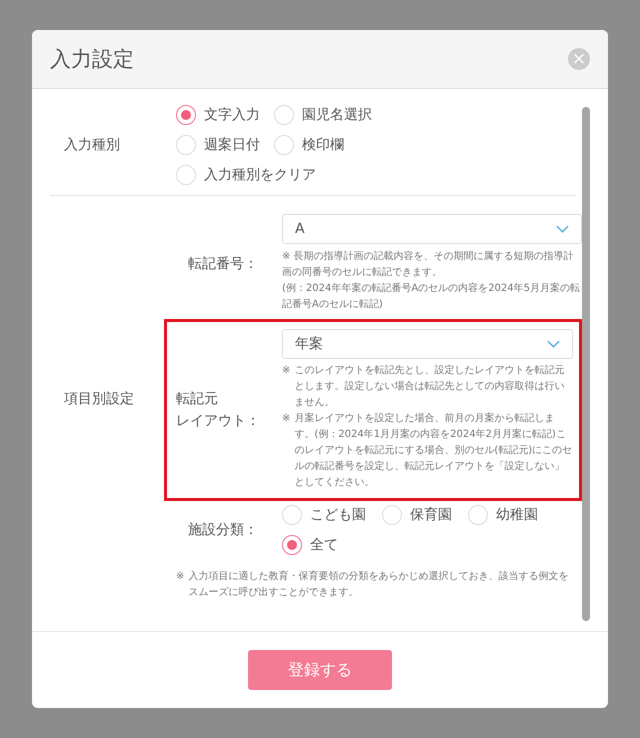 Image resolution: width=640 pixels, height=738 pixels. What do you see at coordinates (430, 387) in the screenshot?
I see `help-text: このレイアウトを転記先とし、設定したレイアウトを転記元とします。設定しない場合は転記先としての内容取得は行いません。` at bounding box center [430, 387].